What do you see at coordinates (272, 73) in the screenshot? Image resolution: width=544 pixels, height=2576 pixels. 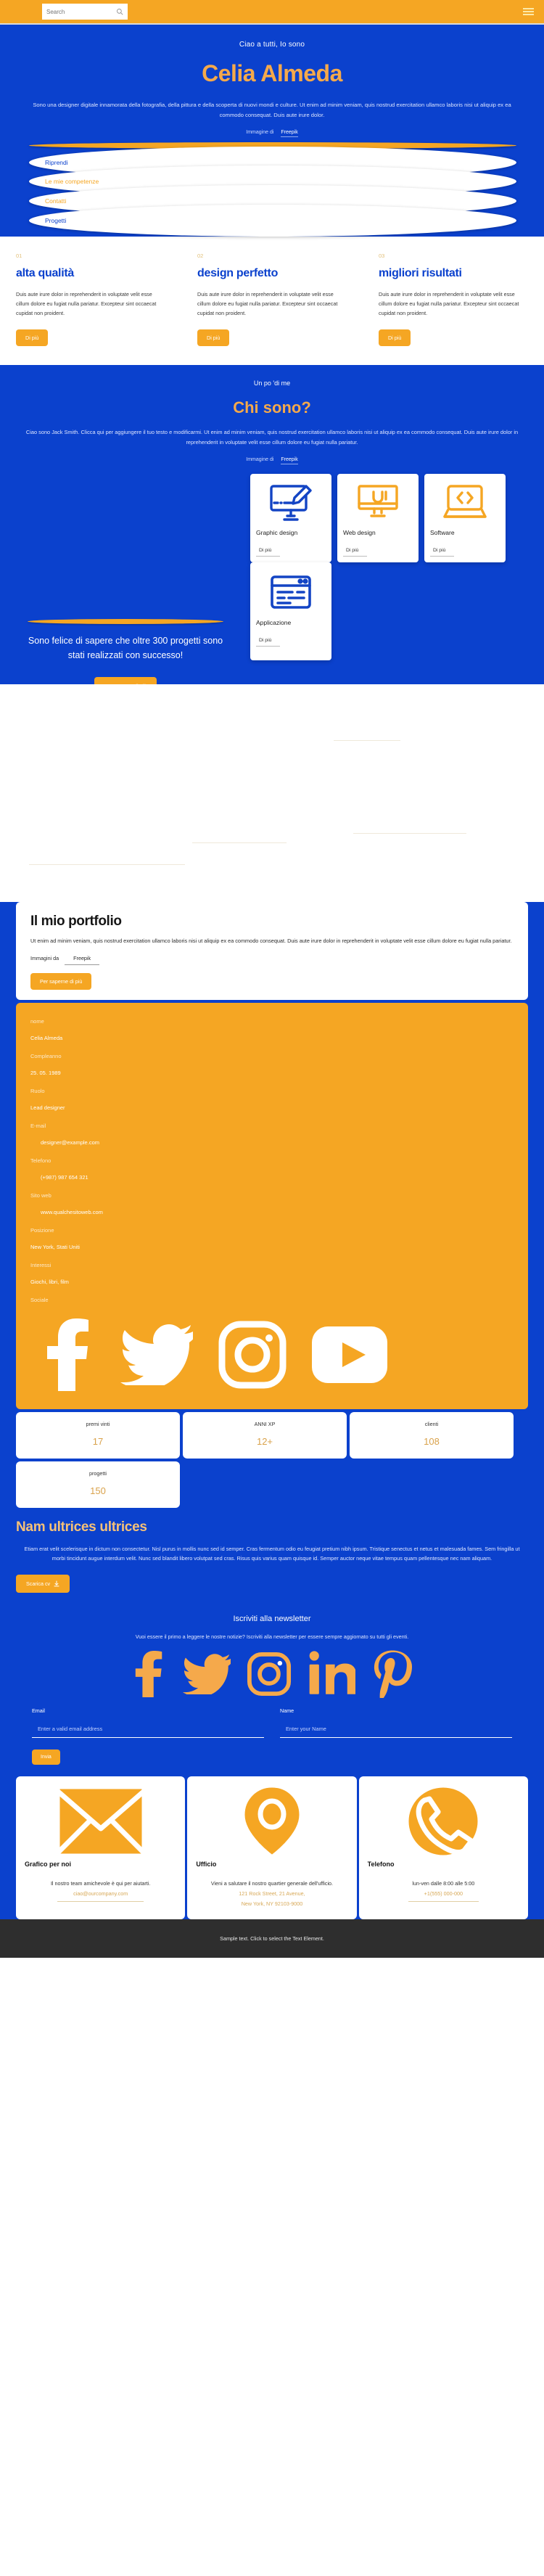 I see `page-title: Celia Almeda` at bounding box center [272, 73].